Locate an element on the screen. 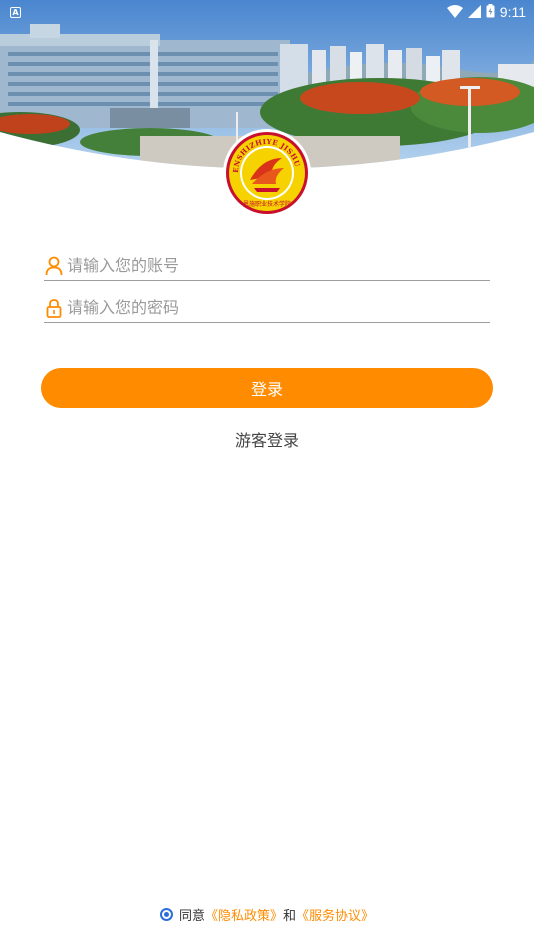  lock-icon is located at coordinates (54, 308).